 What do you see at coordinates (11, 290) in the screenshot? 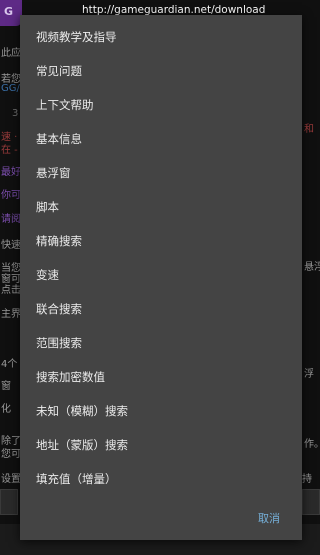
I see `background-text-fragment: 点击` at bounding box center [11, 290].